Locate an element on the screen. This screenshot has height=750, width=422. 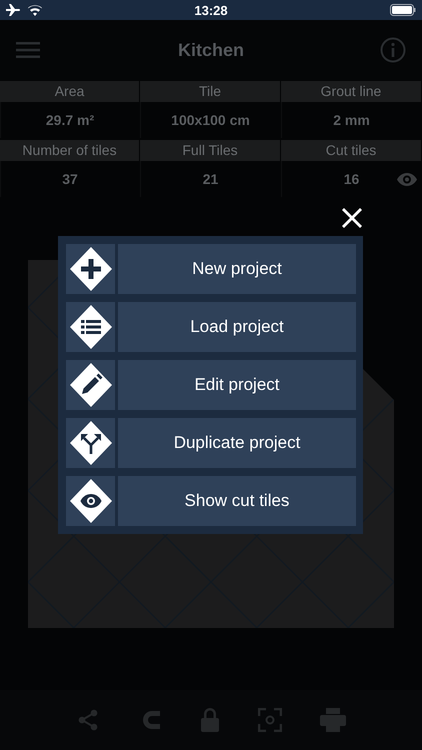
column-label: Number of tiles is located at coordinates (69, 150).